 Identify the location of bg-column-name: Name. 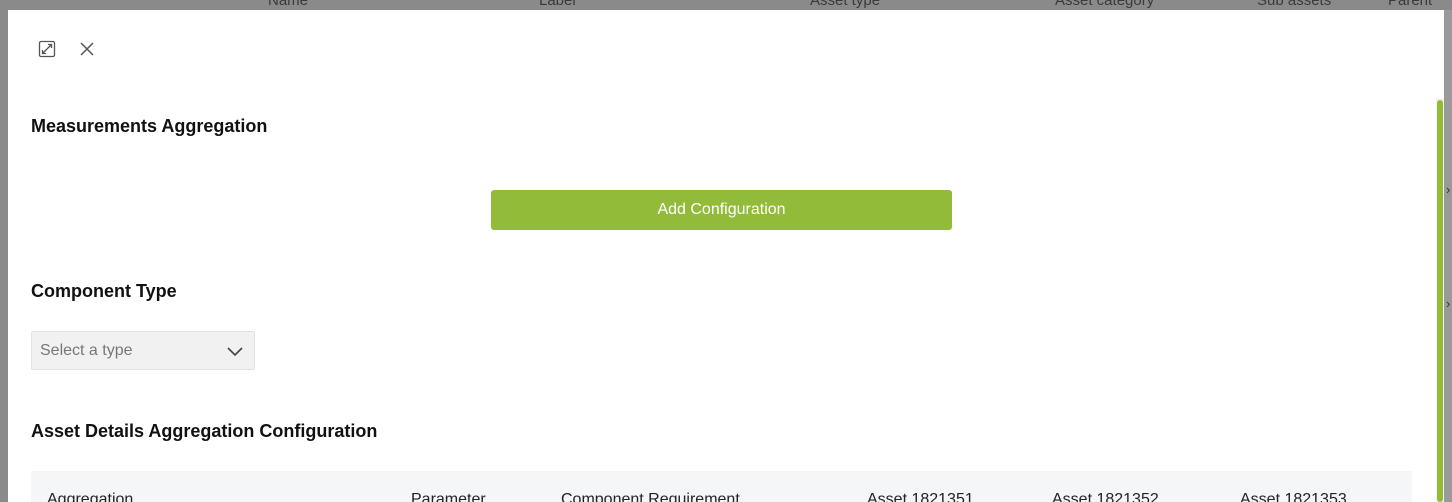
(288, 4).